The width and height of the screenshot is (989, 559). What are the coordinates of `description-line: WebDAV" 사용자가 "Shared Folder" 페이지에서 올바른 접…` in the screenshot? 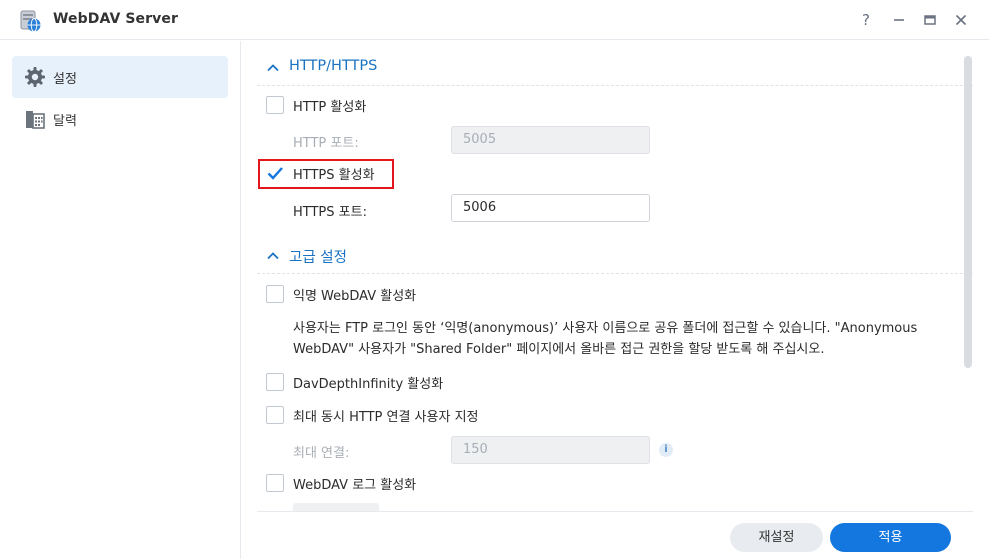 It's located at (559, 349).